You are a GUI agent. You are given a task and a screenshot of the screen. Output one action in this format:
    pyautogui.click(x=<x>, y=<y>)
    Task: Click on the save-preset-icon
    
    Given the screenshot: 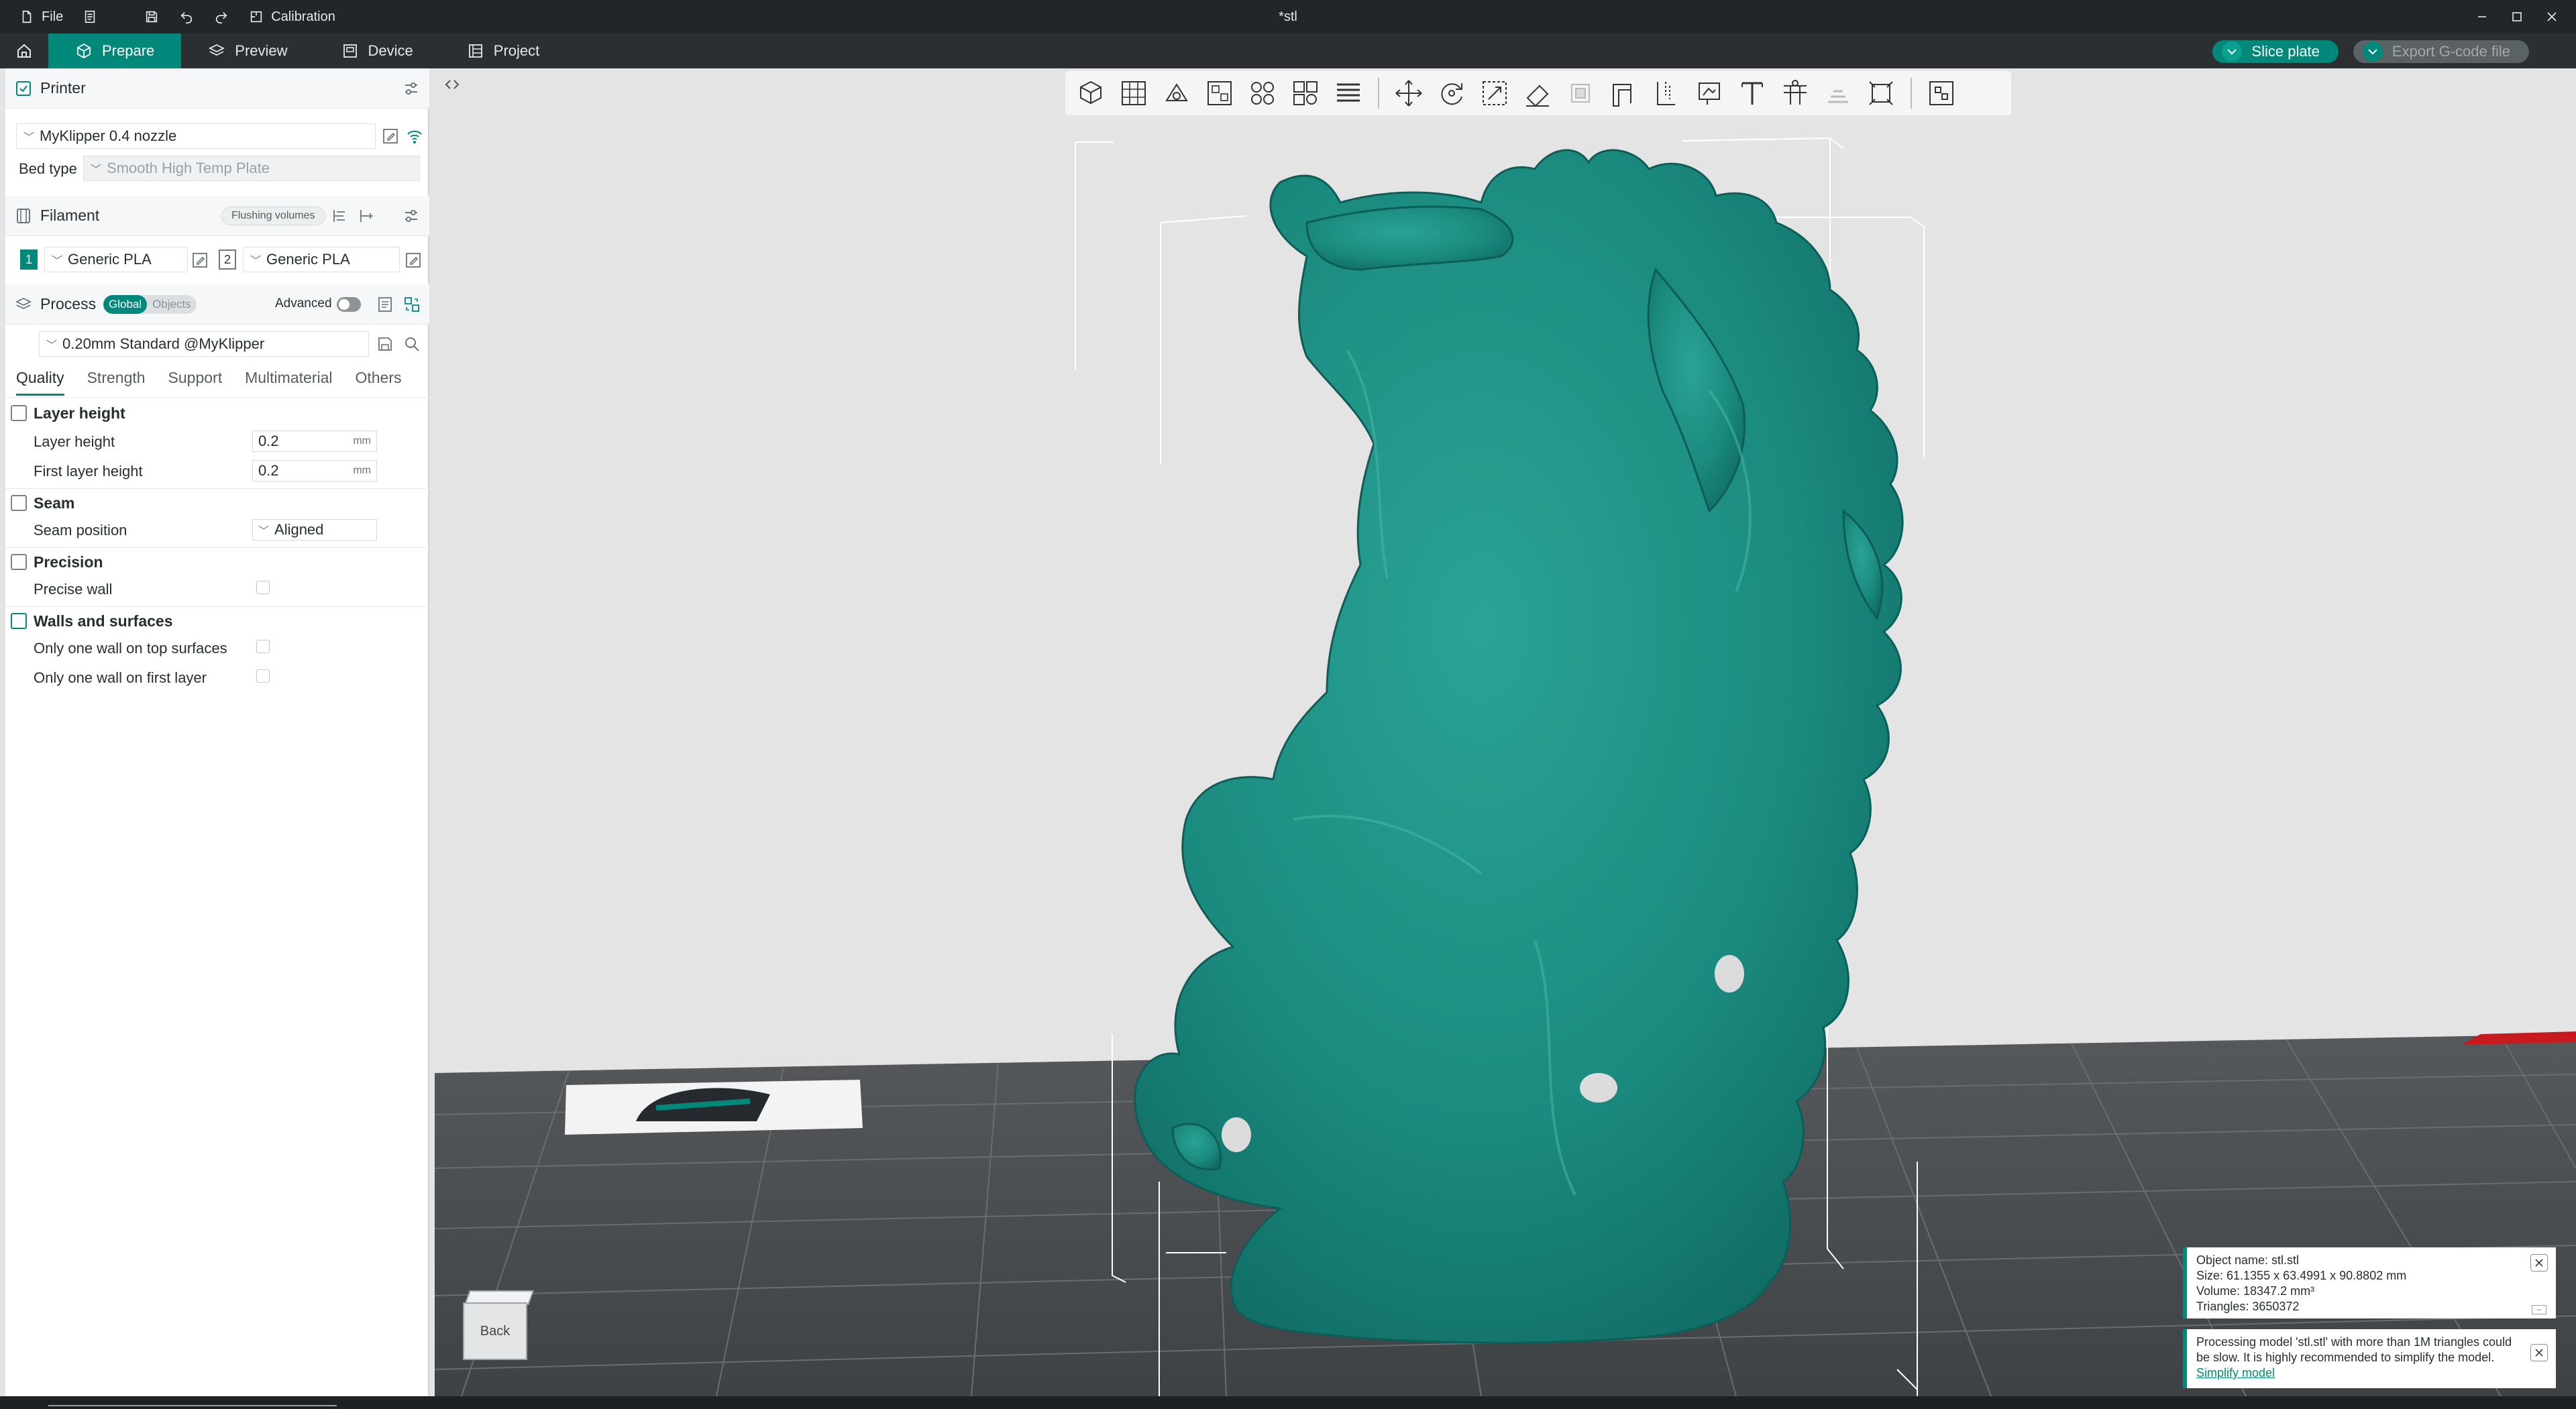 What is the action you would take?
    pyautogui.click(x=385, y=344)
    